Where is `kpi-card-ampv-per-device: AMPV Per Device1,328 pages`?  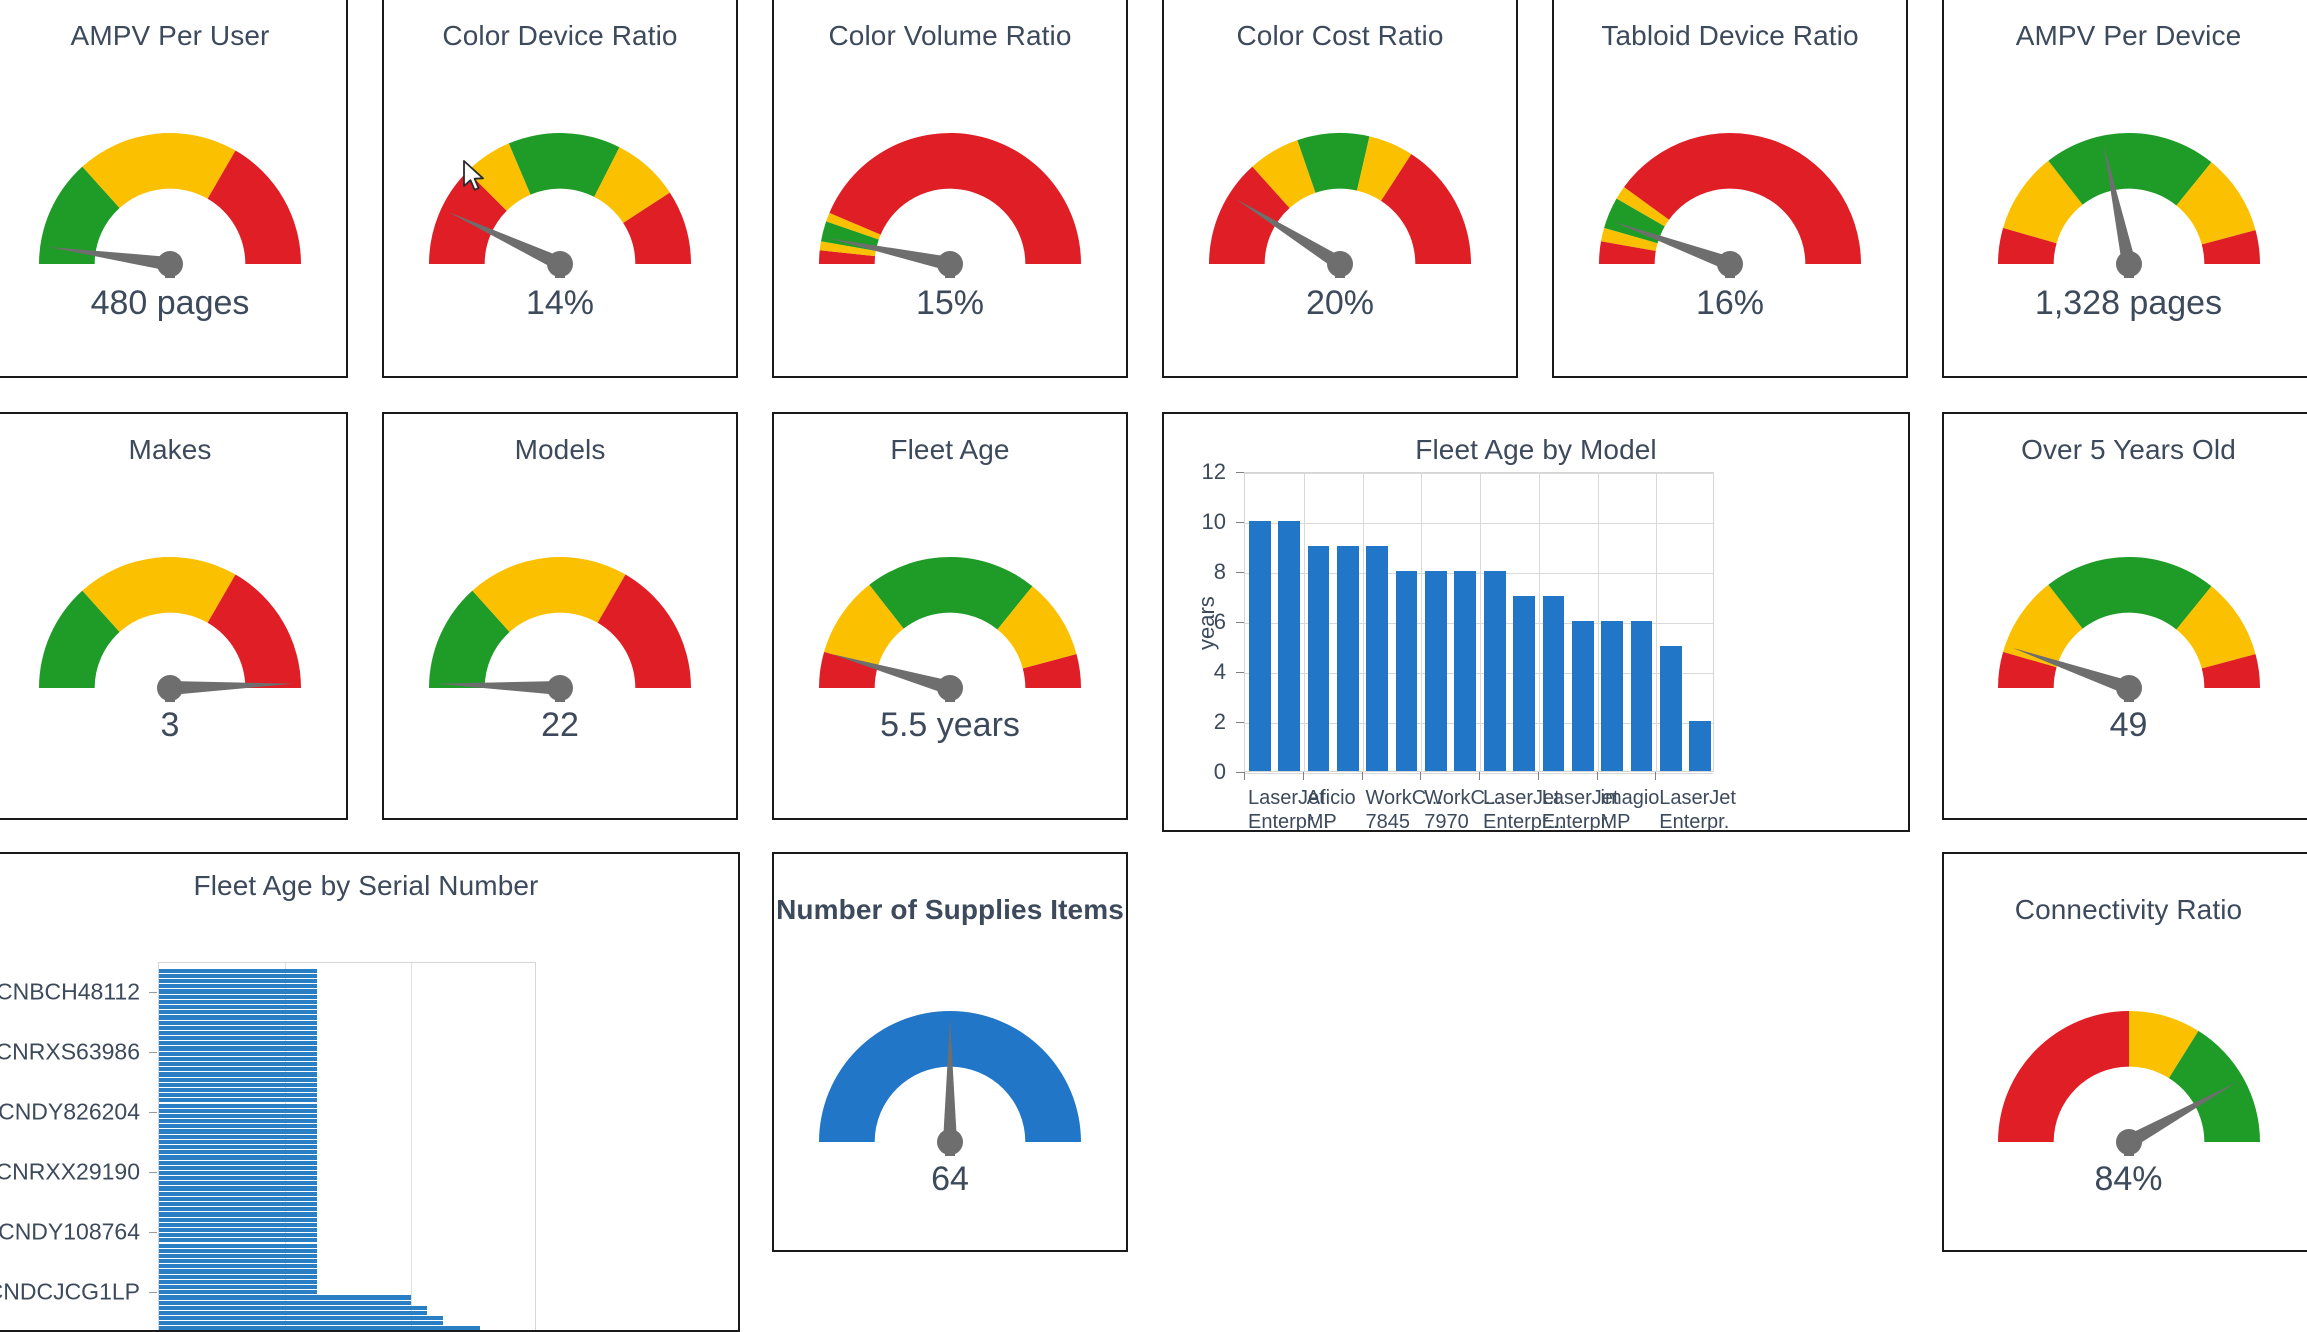
kpi-card-ampv-per-device: AMPV Per Device1,328 pages is located at coordinates (2124, 189).